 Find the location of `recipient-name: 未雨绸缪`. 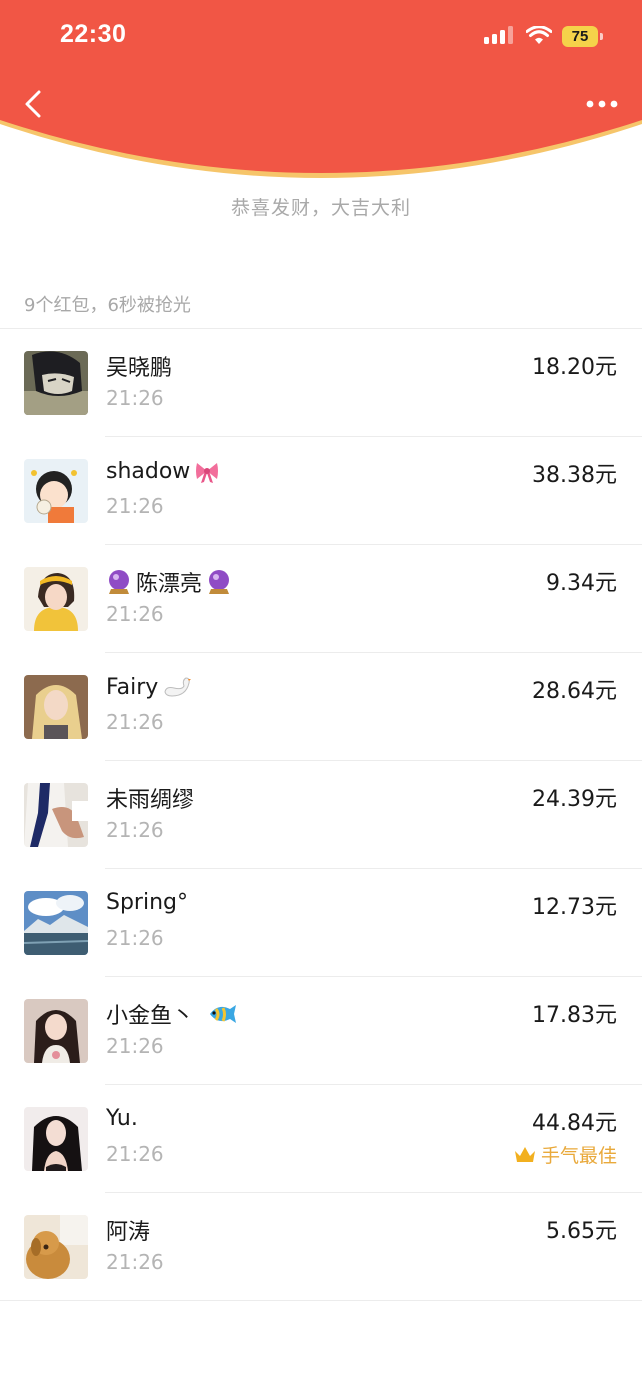

recipient-name: 未雨绸缪 is located at coordinates (150, 800).